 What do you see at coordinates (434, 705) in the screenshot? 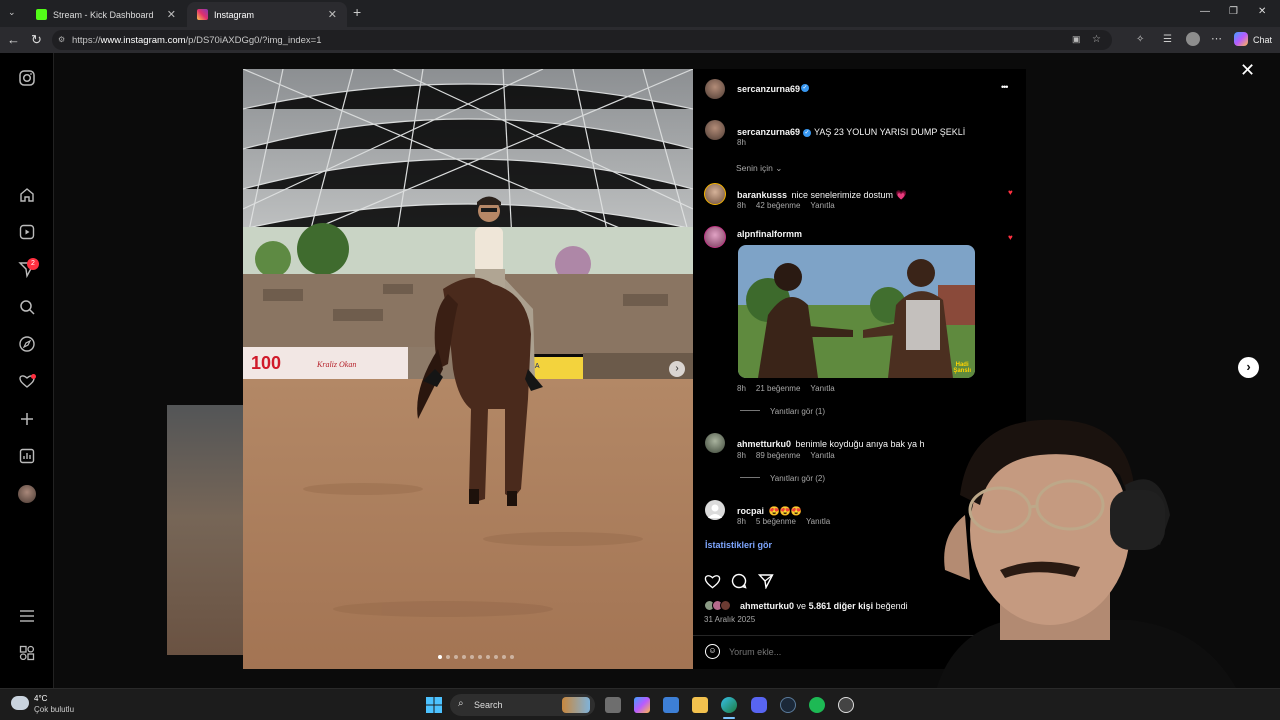
I see `windows-start-icon` at bounding box center [434, 705].